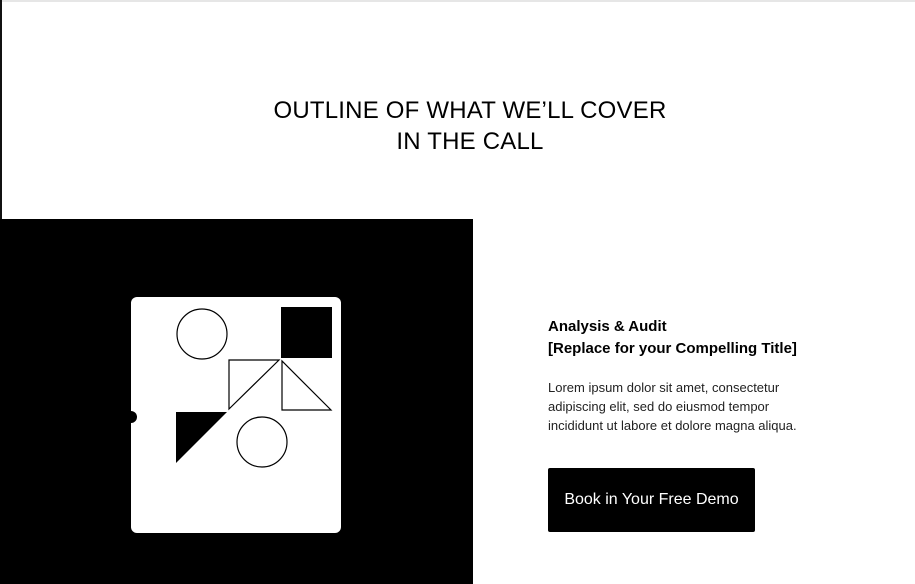 The image size is (915, 584). I want to click on circle-shape-bottom, so click(262, 442).